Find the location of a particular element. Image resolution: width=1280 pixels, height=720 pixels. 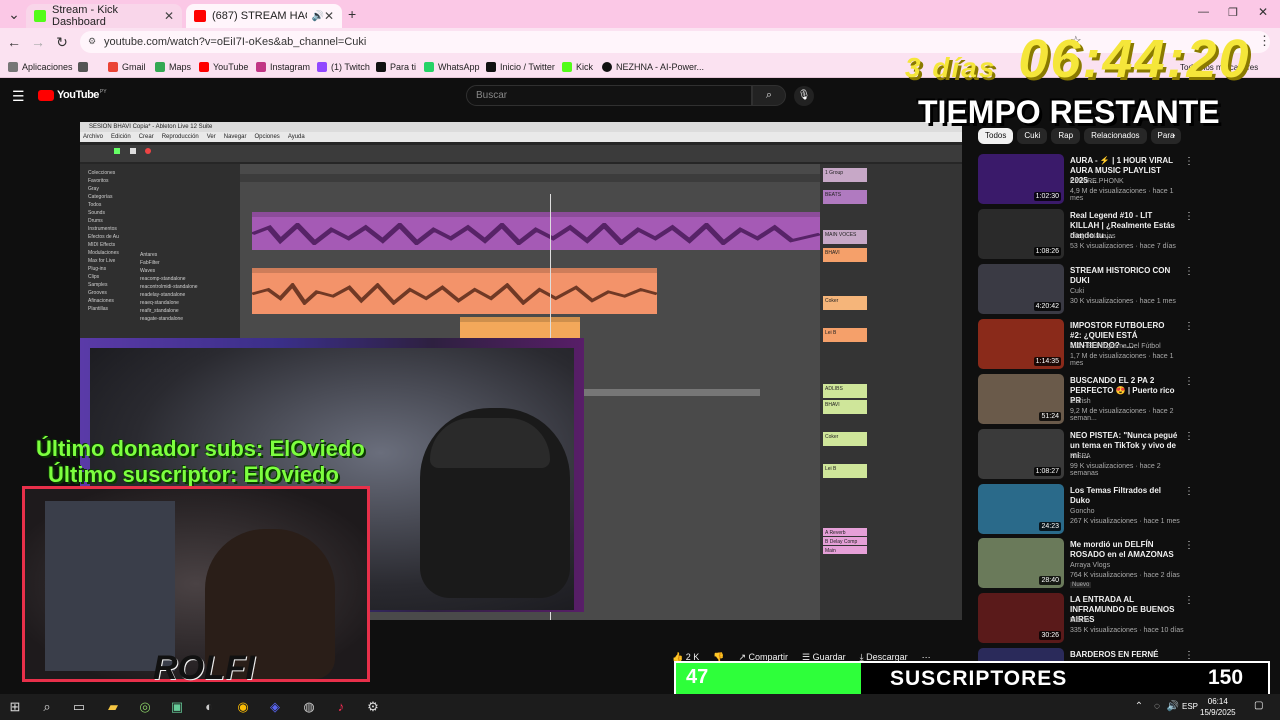

timeline-ruler is located at coordinates (530, 178).